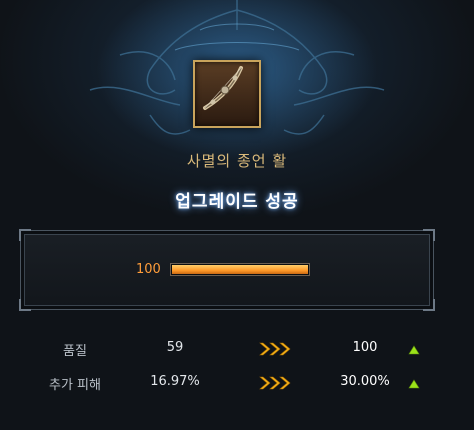 The width and height of the screenshot is (474, 430). Describe the element at coordinates (237, 350) in the screenshot. I see `stat-row-quality: 품질 59 100` at that location.